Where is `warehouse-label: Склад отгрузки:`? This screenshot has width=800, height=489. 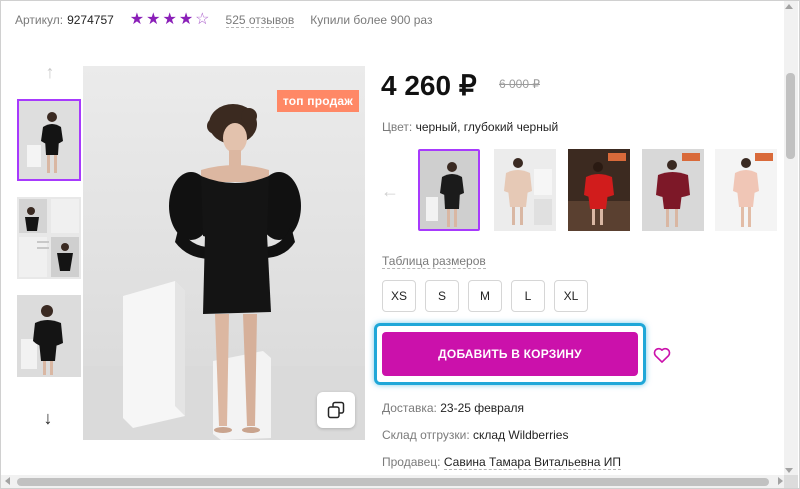 warehouse-label: Склад отгрузки: is located at coordinates (426, 435).